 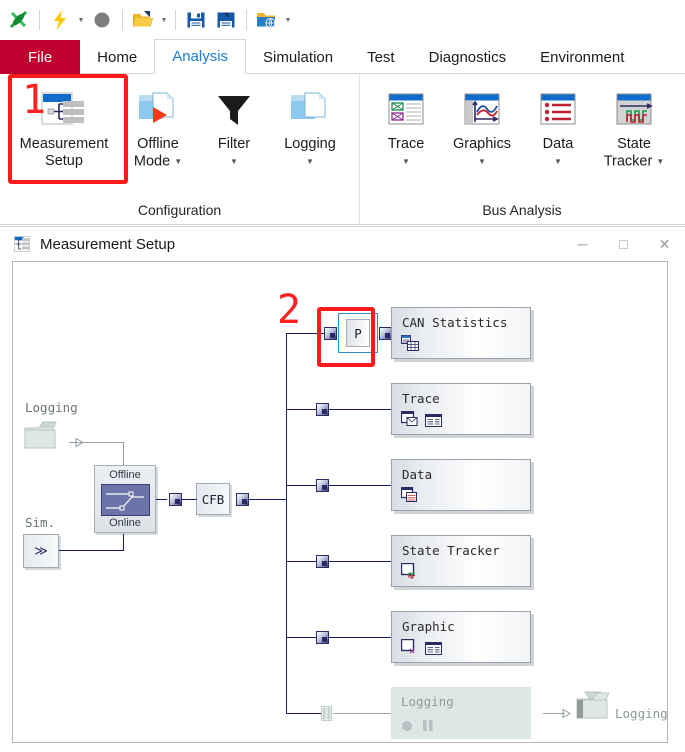 I want to click on trace-window-icon, so click(x=409, y=419).